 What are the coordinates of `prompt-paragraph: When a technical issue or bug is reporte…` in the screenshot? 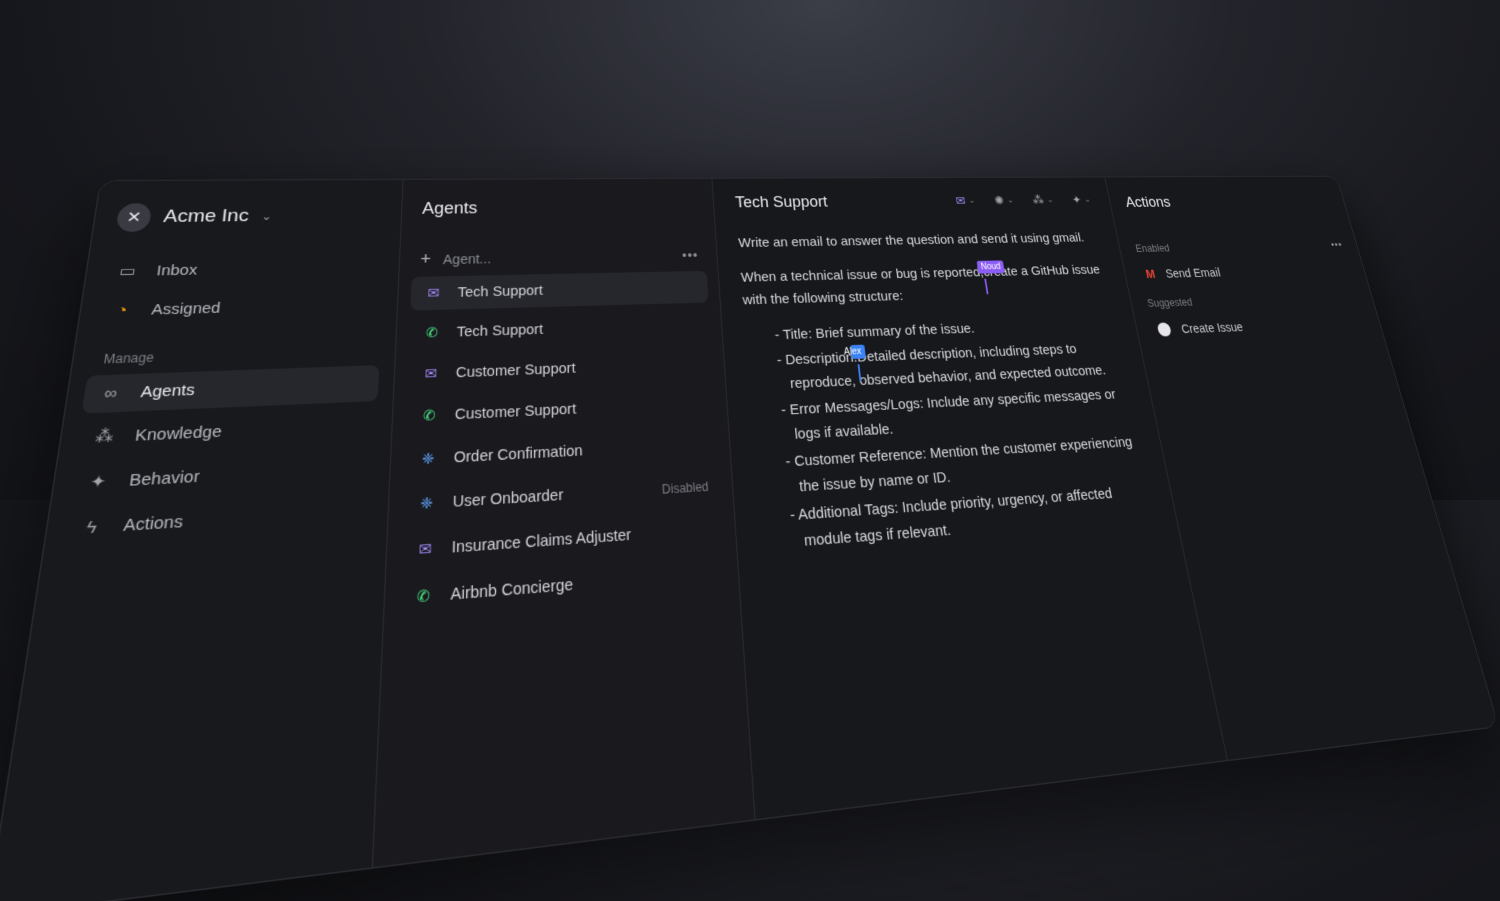 It's located at (925, 285).